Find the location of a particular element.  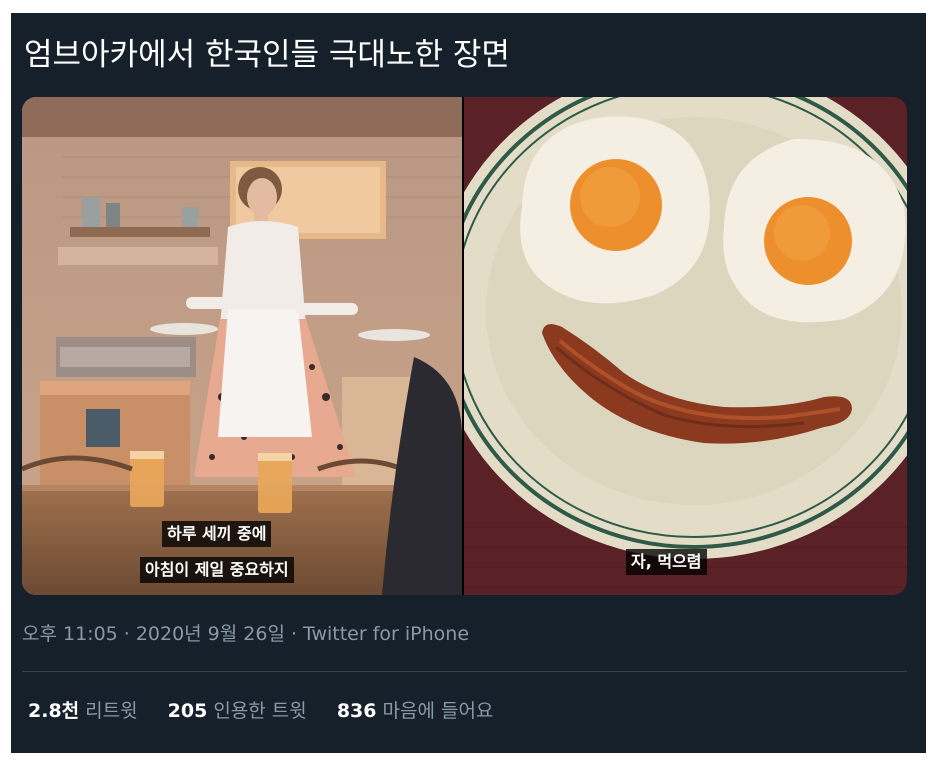

likes-count: 836 is located at coordinates (356, 711).